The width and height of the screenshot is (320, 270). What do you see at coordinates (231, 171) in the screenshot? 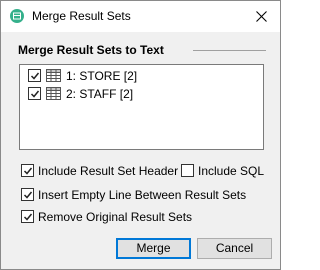
I see `include-sql-label: Include SQL` at bounding box center [231, 171].